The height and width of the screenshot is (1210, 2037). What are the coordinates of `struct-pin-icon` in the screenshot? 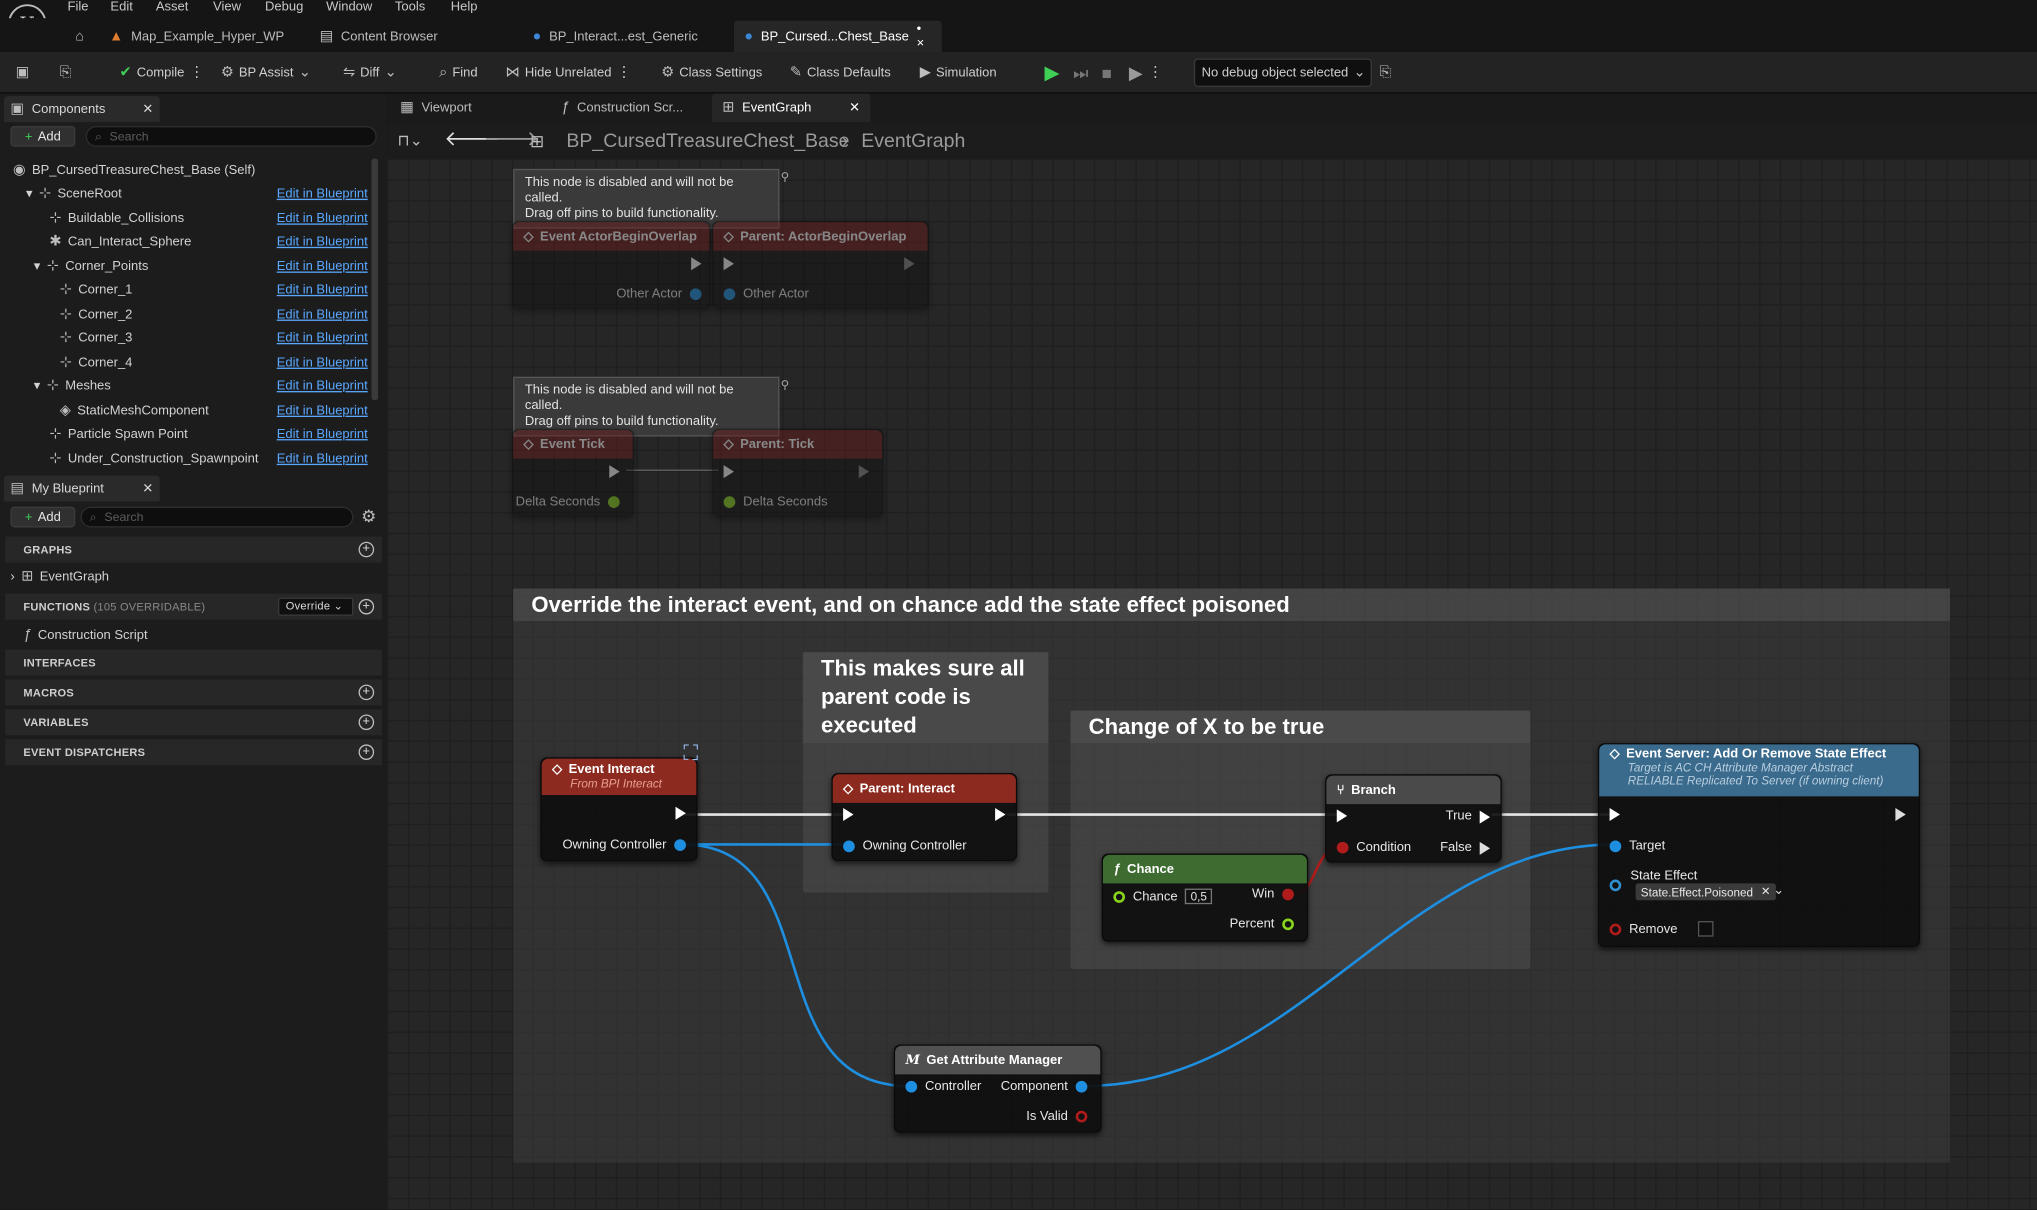 It's located at (1615, 885).